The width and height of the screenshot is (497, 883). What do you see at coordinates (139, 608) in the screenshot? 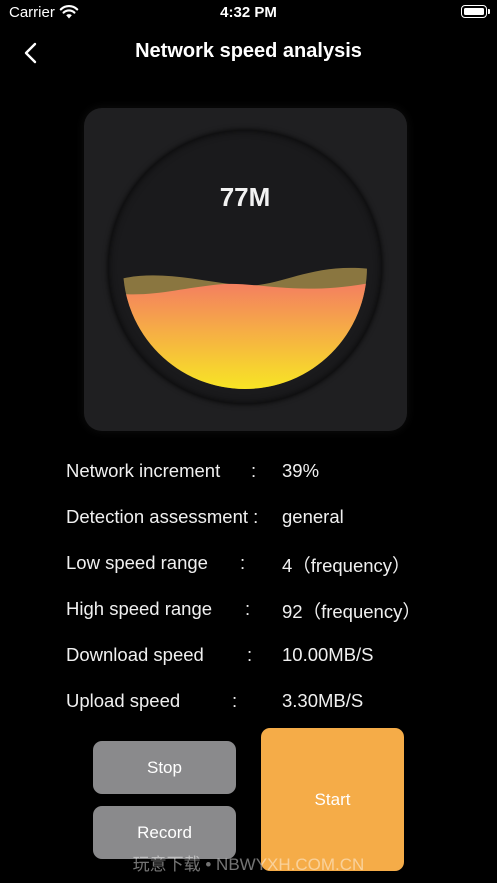
I see `stat-label: High speed range` at bounding box center [139, 608].